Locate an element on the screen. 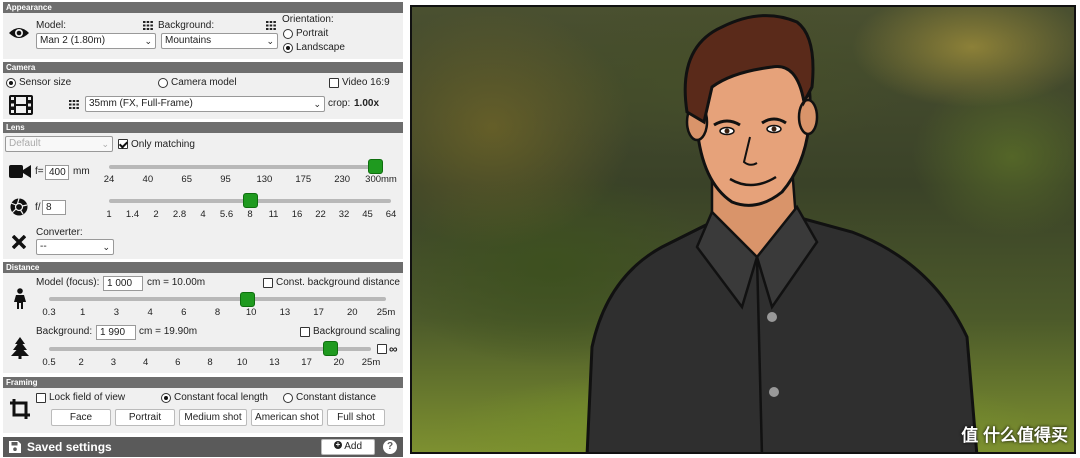 The width and height of the screenshot is (1080, 458). focal-length-input: 400 is located at coordinates (57, 172).